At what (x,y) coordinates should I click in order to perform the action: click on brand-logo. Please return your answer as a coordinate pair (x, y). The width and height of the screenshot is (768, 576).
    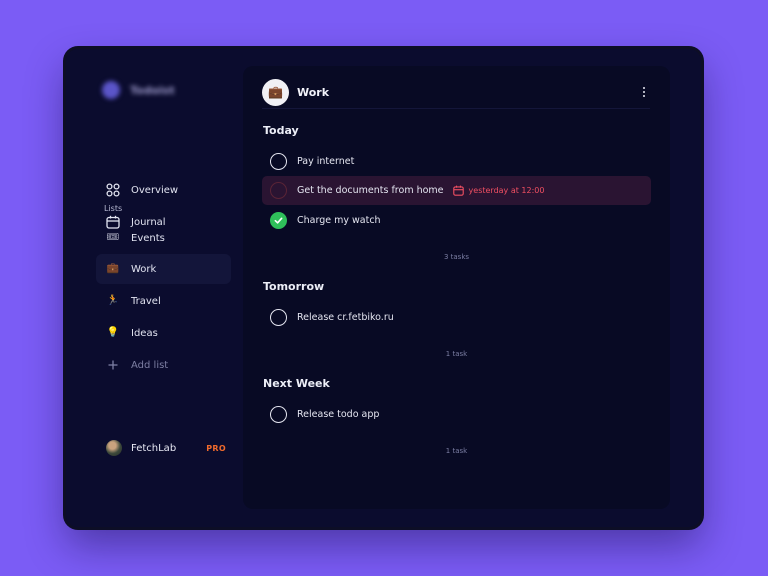
    Looking at the image, I should click on (111, 90).